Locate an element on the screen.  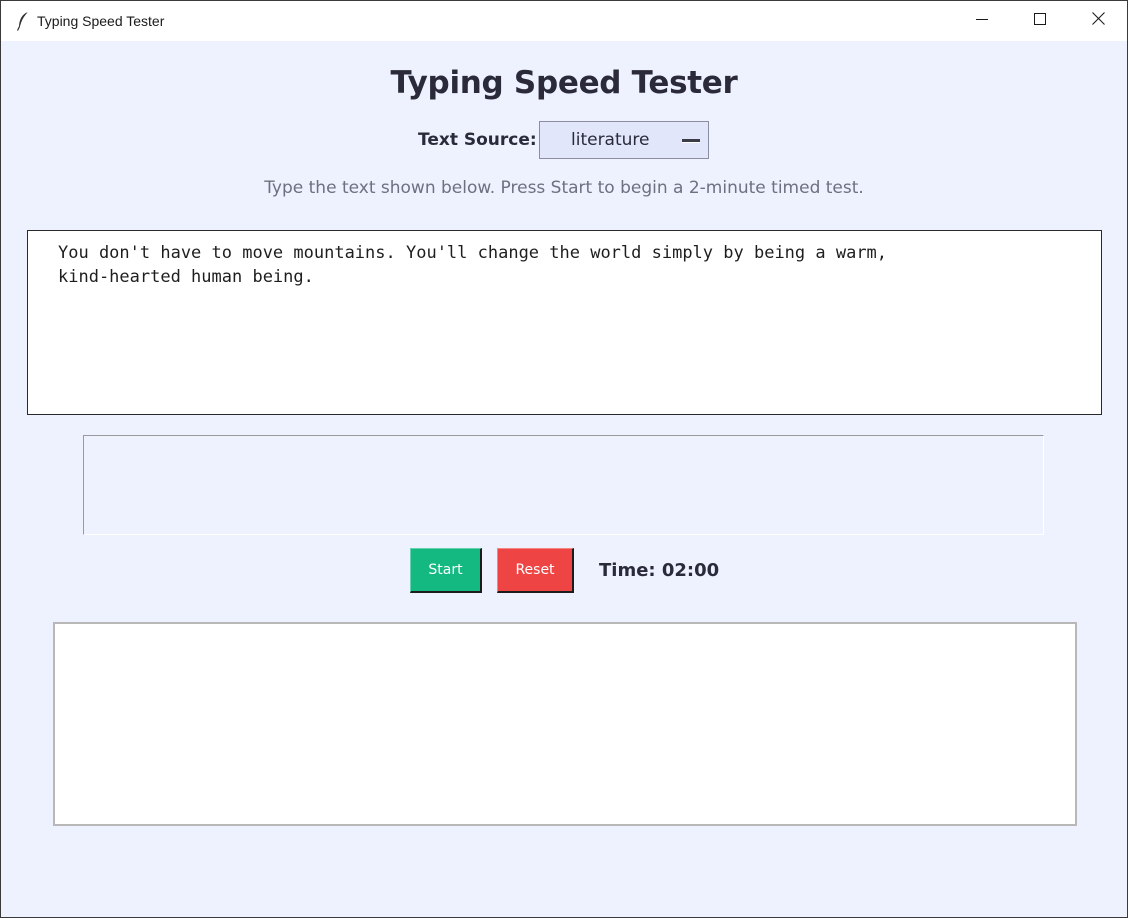
maximize-icon is located at coordinates (1040, 21).